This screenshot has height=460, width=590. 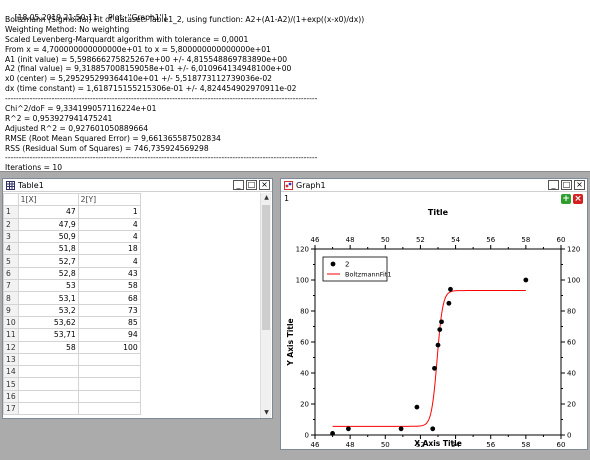 I want to click on row-number: 9, so click(x=11, y=310).